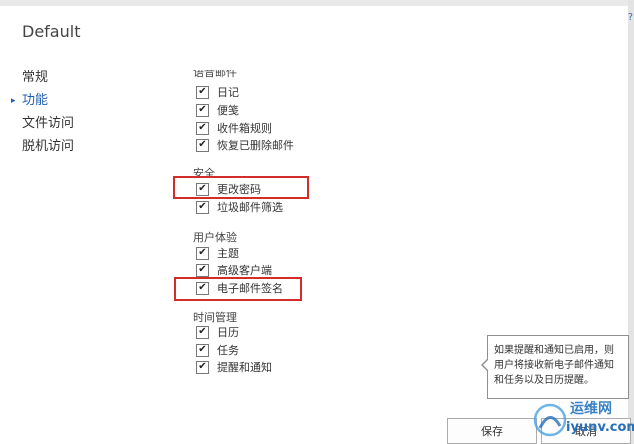 The width and height of the screenshot is (634, 444). I want to click on checkbox-row-calendar: ✔ 日历, so click(217, 332).